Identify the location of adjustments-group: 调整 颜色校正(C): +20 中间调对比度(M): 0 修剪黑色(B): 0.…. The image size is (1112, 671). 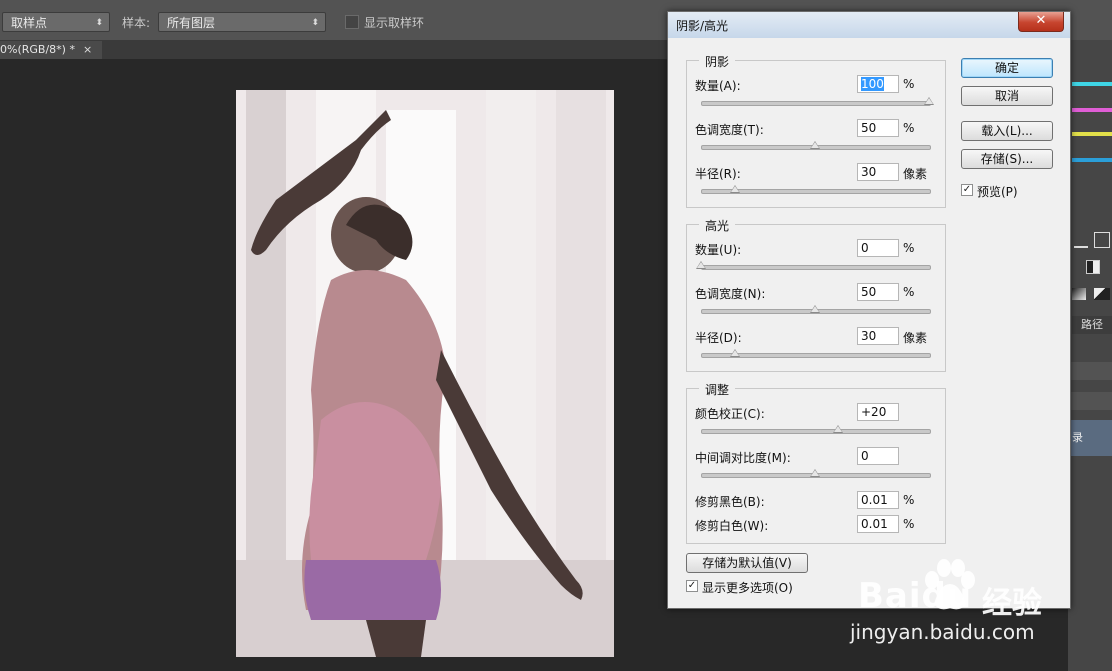
(816, 462).